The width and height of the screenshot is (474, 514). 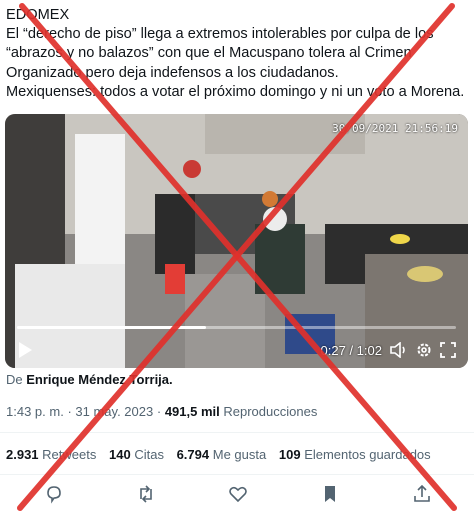 I want to click on tweet-time: 1:43 p. m., so click(x=35, y=411).